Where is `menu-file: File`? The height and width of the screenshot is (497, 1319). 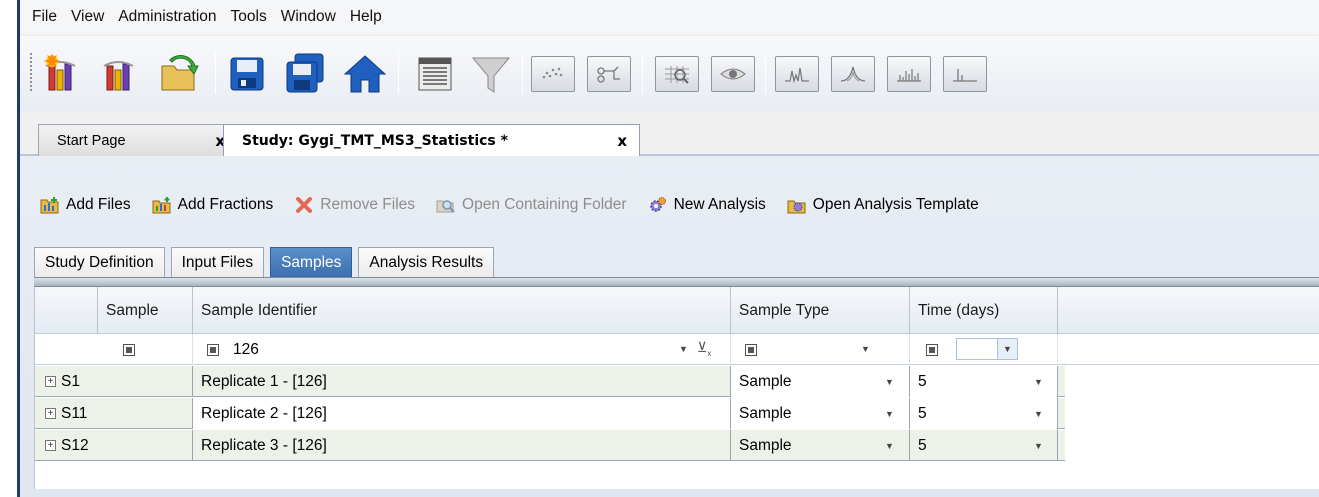
menu-file: File is located at coordinates (44, 17).